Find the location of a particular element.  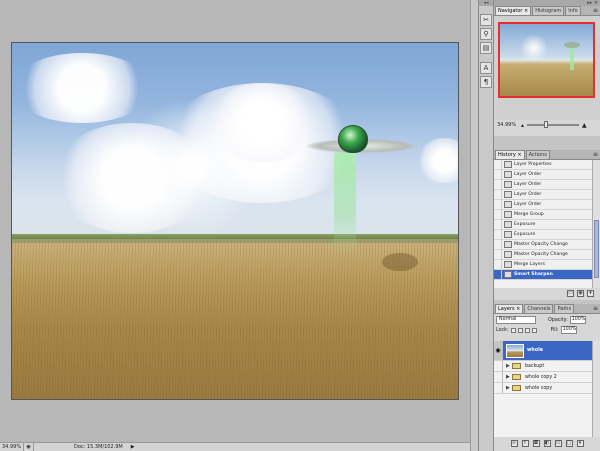

zoom-slider-knob is located at coordinates (545, 124).